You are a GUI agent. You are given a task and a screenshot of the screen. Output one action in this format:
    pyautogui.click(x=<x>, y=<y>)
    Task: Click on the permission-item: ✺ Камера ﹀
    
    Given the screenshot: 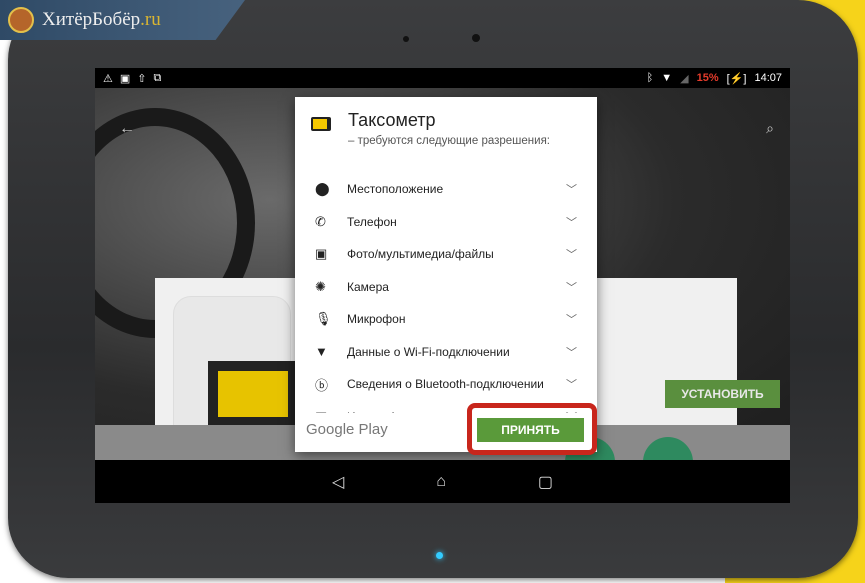 What is the action you would take?
    pyautogui.click(x=446, y=287)
    